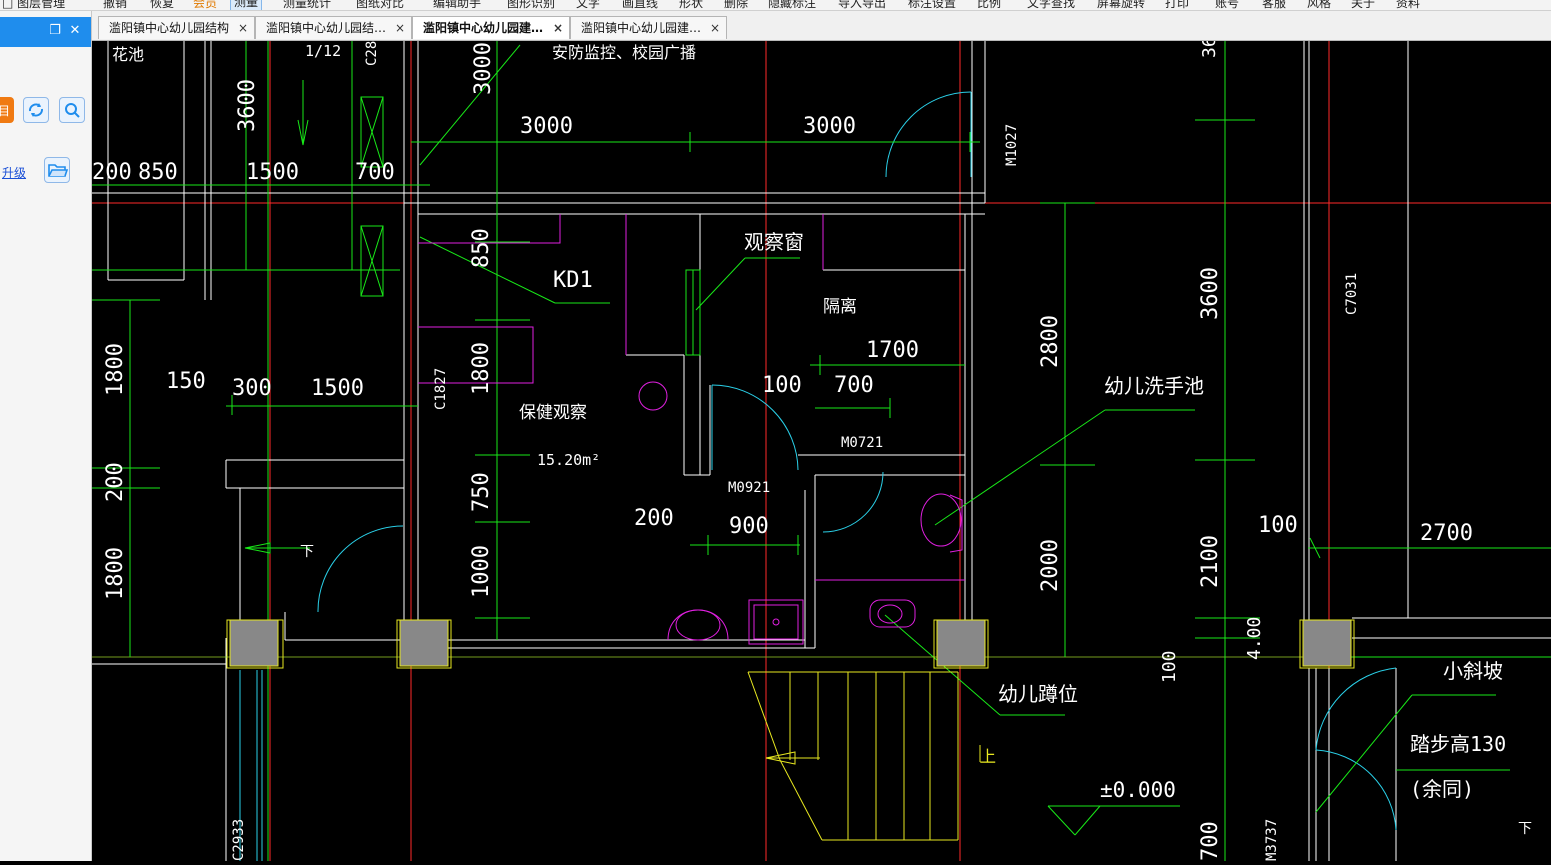  I want to click on open-folder-button, so click(57, 170).